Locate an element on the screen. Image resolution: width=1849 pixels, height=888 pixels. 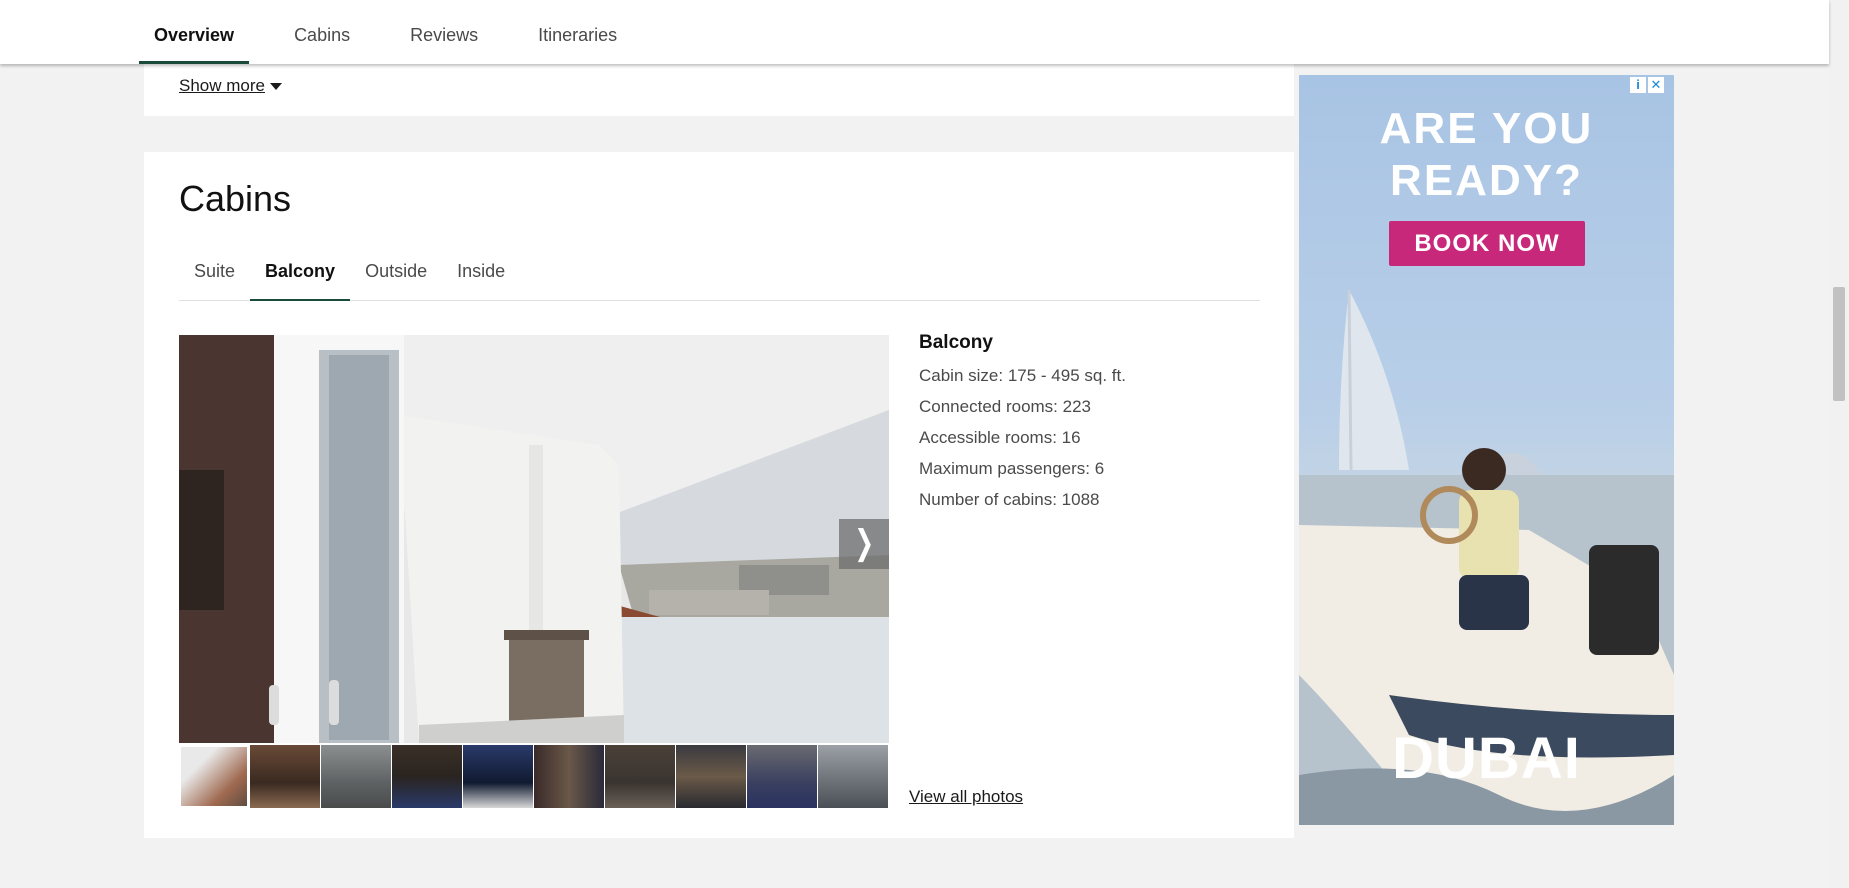
ad-brand-logo: DUBAI is located at coordinates (1486, 758).